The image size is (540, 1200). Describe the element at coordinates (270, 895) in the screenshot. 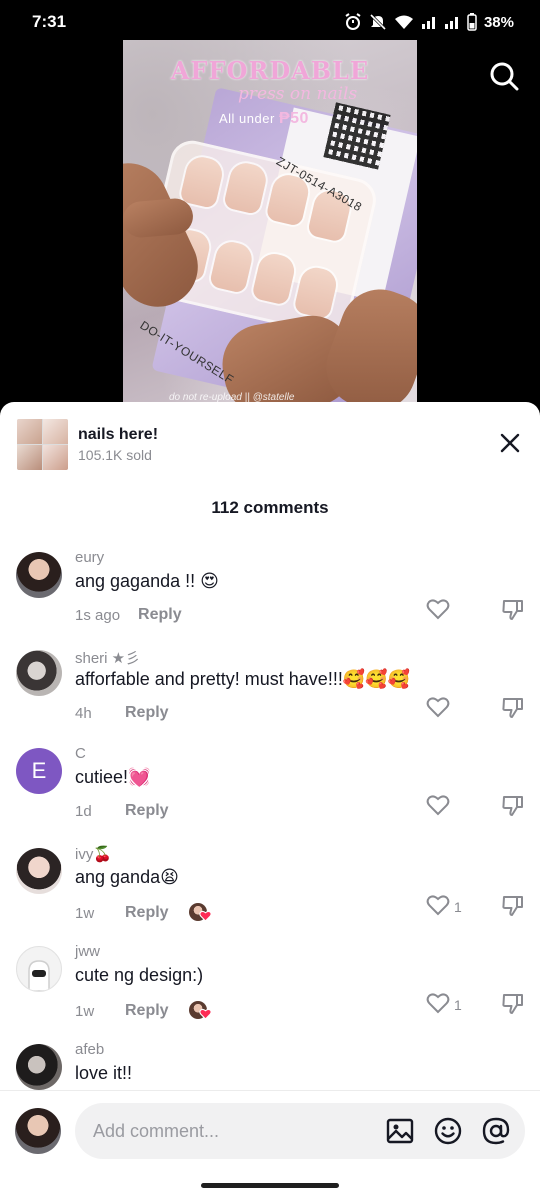

I see `comment-item: ivy🍒 ang ganda😫 1w Reply 1` at that location.